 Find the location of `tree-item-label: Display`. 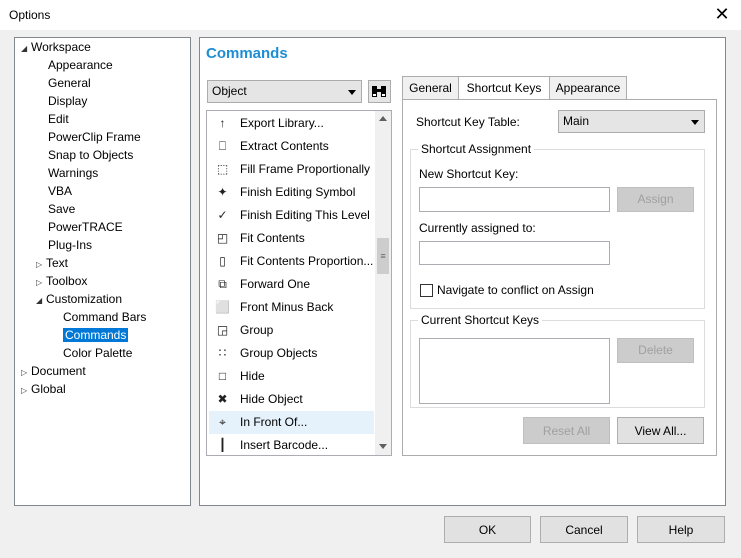

tree-item-label: Display is located at coordinates (68, 101).